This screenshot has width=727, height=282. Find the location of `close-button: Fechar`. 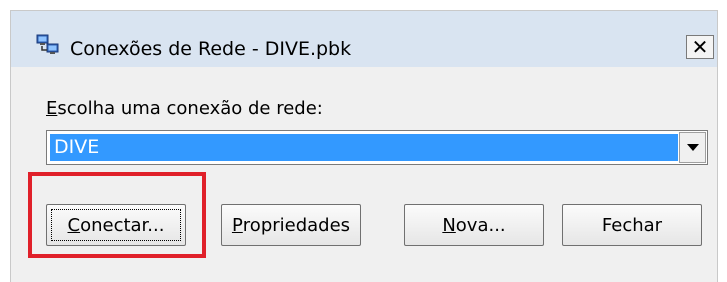

close-button: Fechar is located at coordinates (632, 225).